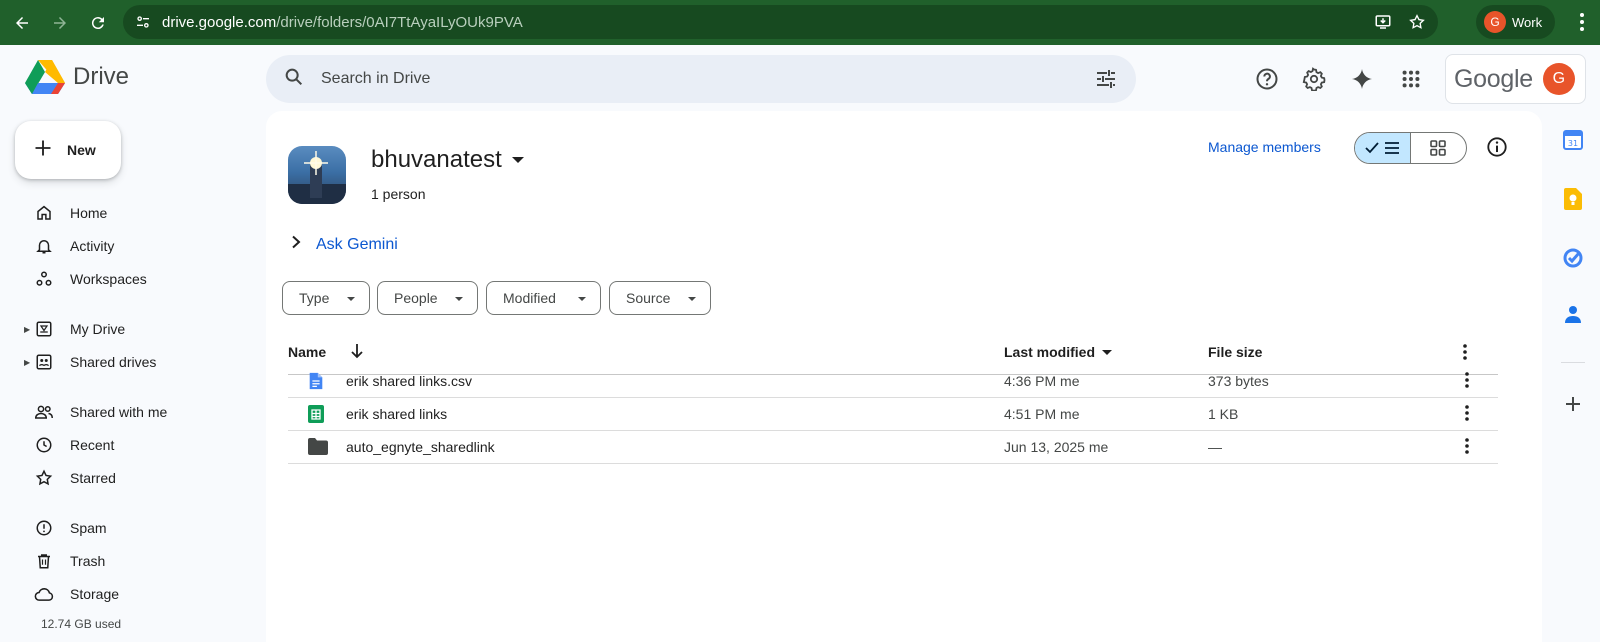 The image size is (1600, 642). What do you see at coordinates (125, 279) in the screenshot?
I see `sidebar-item-workspaces: Workspaces` at bounding box center [125, 279].